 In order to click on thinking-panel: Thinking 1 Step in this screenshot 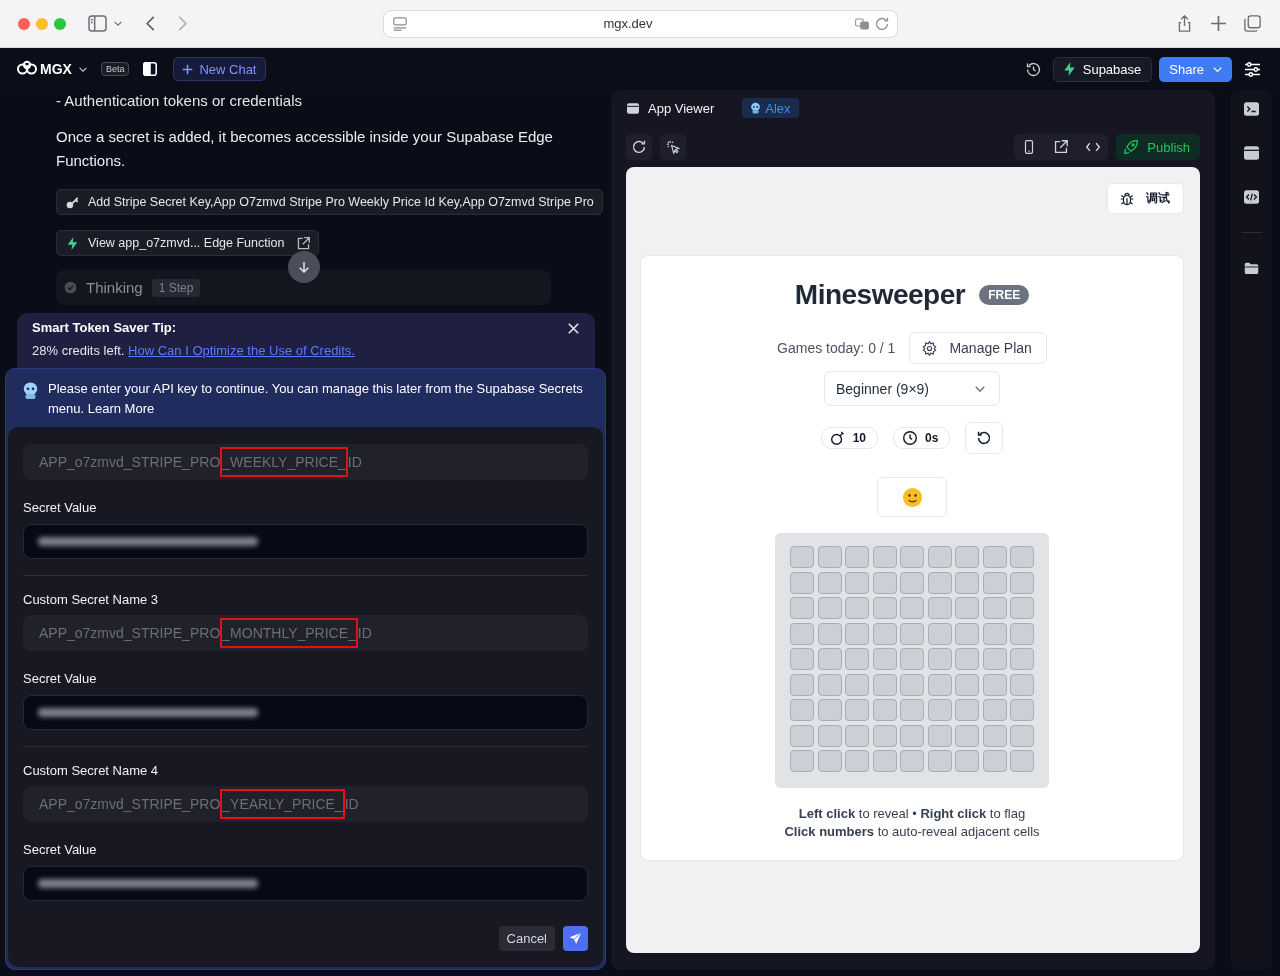, I will do `click(303, 287)`.